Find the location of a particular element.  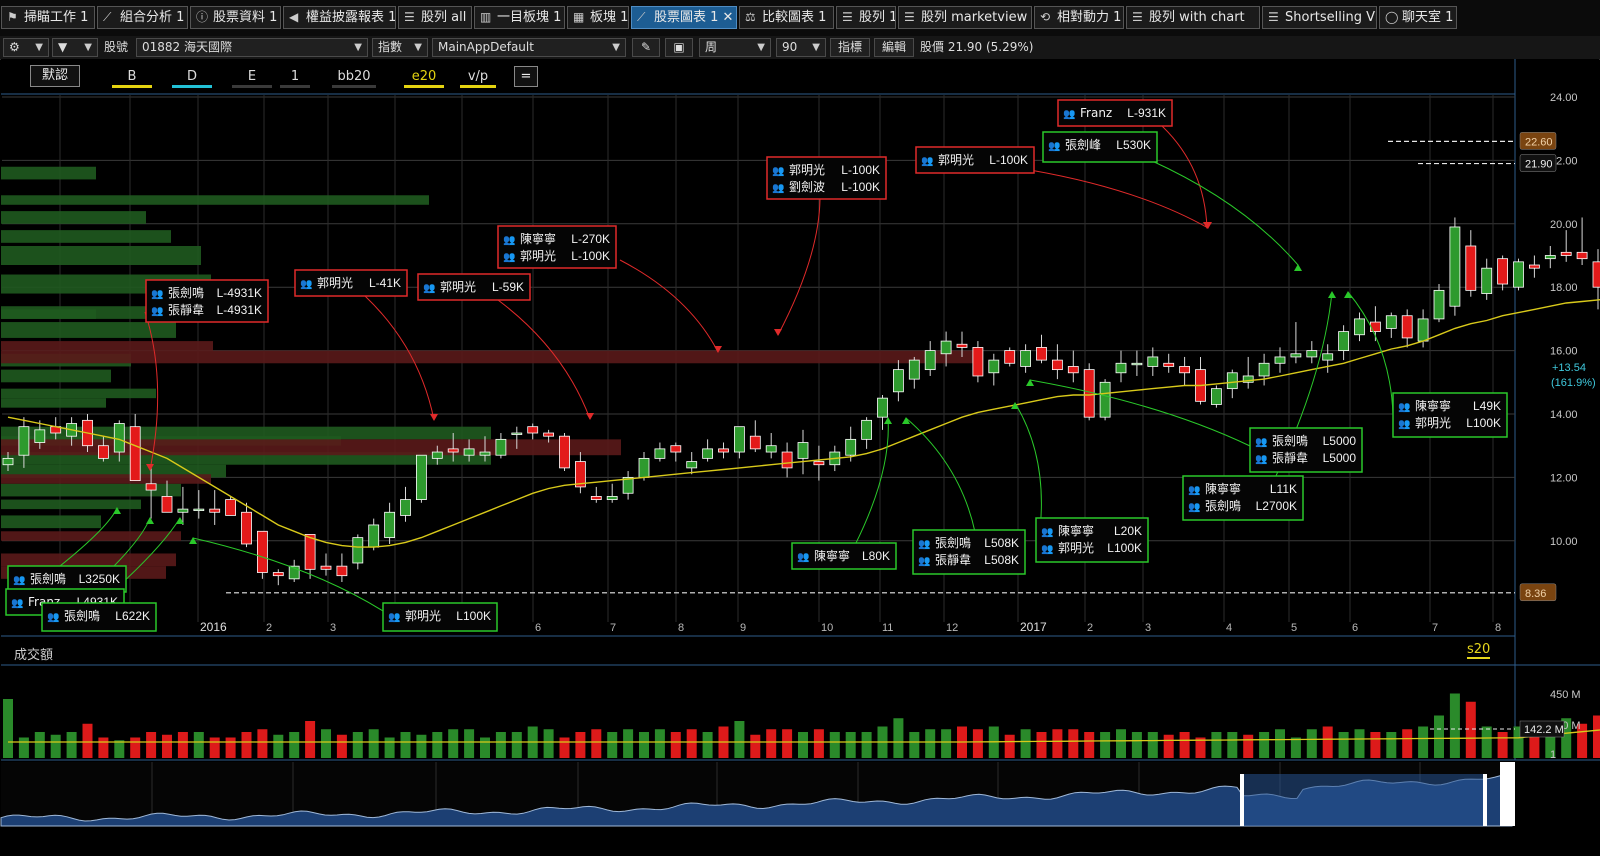

tab-10: ☰ 股列 1 is located at coordinates (866, 17).